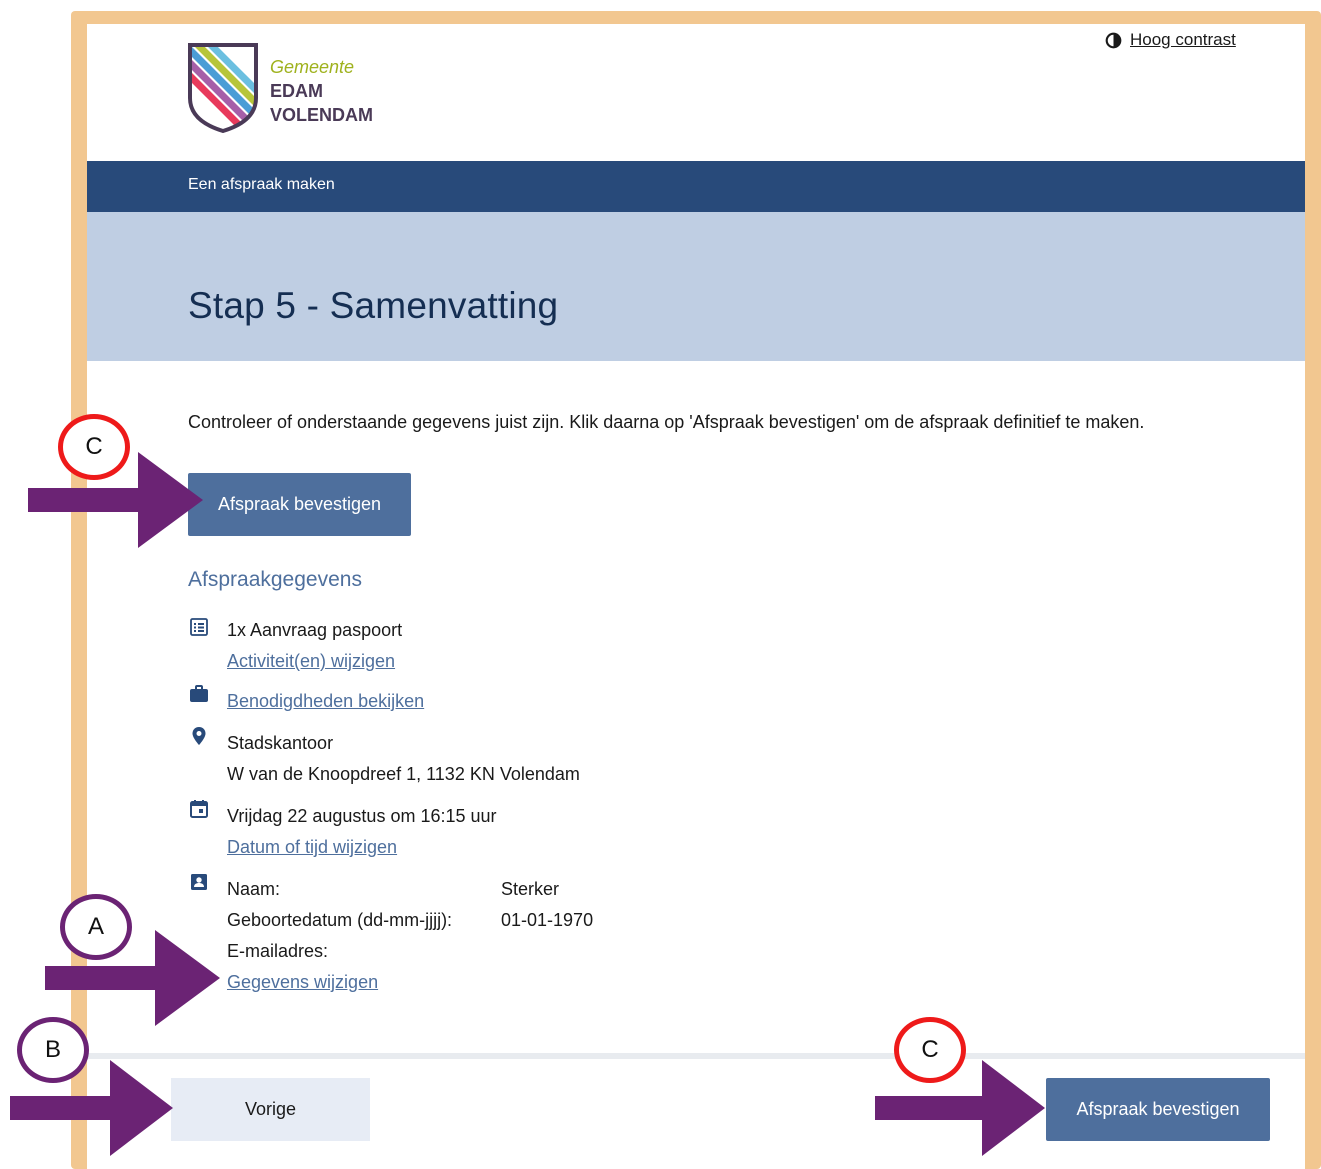  I want to click on logo-line-gemeente: Gemeente, so click(312, 67).